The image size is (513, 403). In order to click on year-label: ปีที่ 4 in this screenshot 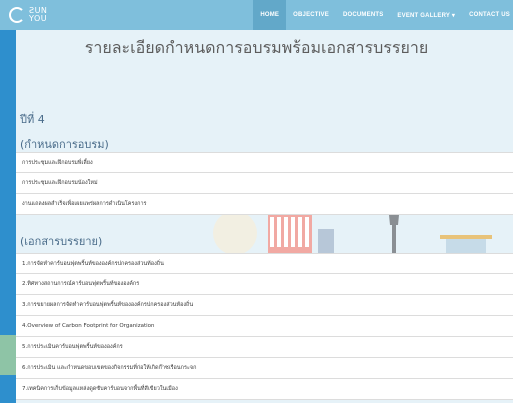, I will do `click(32, 119)`.